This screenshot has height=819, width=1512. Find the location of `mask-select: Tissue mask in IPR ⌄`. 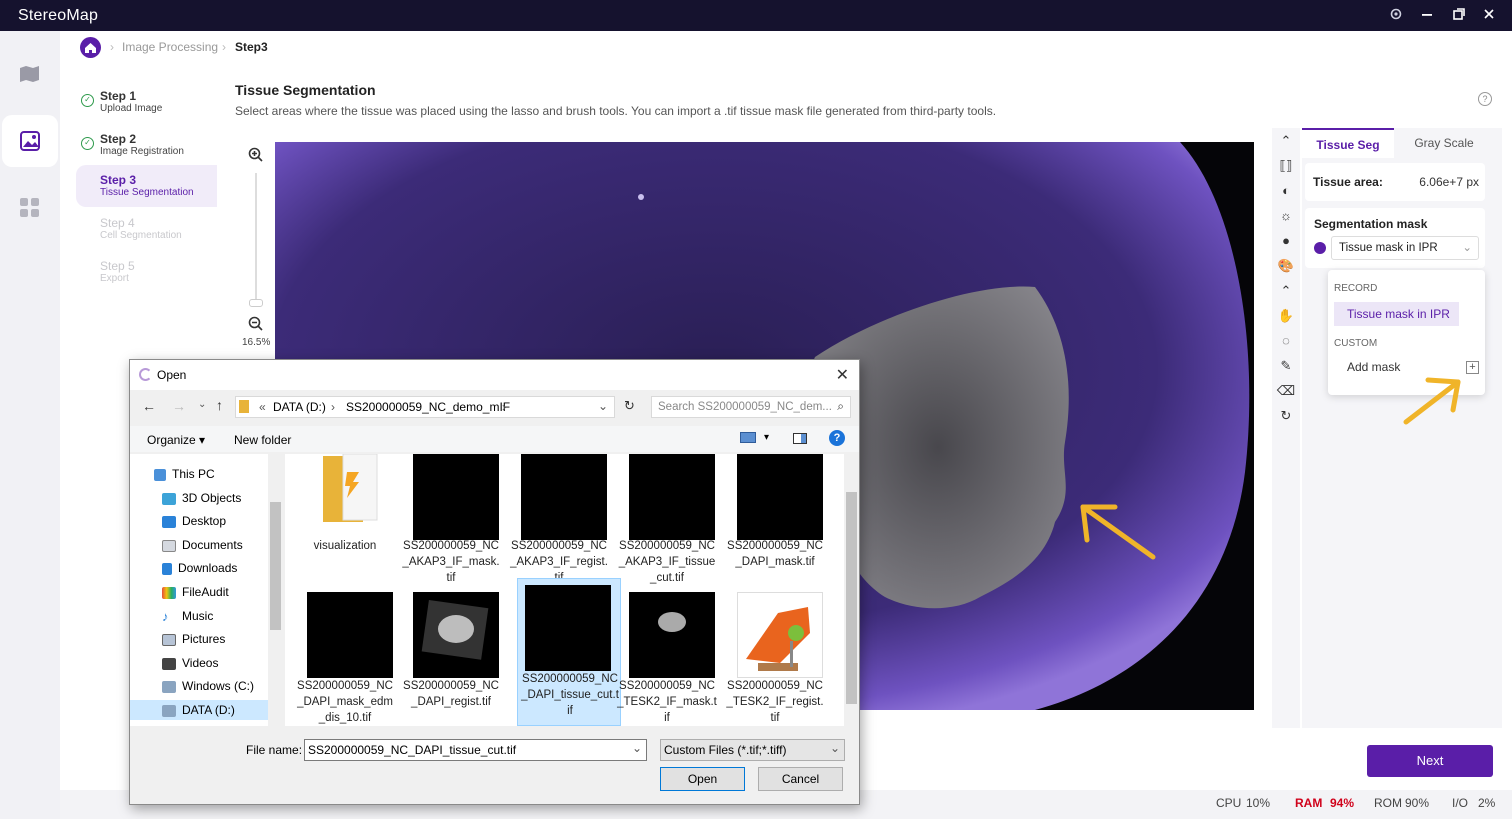

mask-select: Tissue mask in IPR ⌄ is located at coordinates (1405, 248).